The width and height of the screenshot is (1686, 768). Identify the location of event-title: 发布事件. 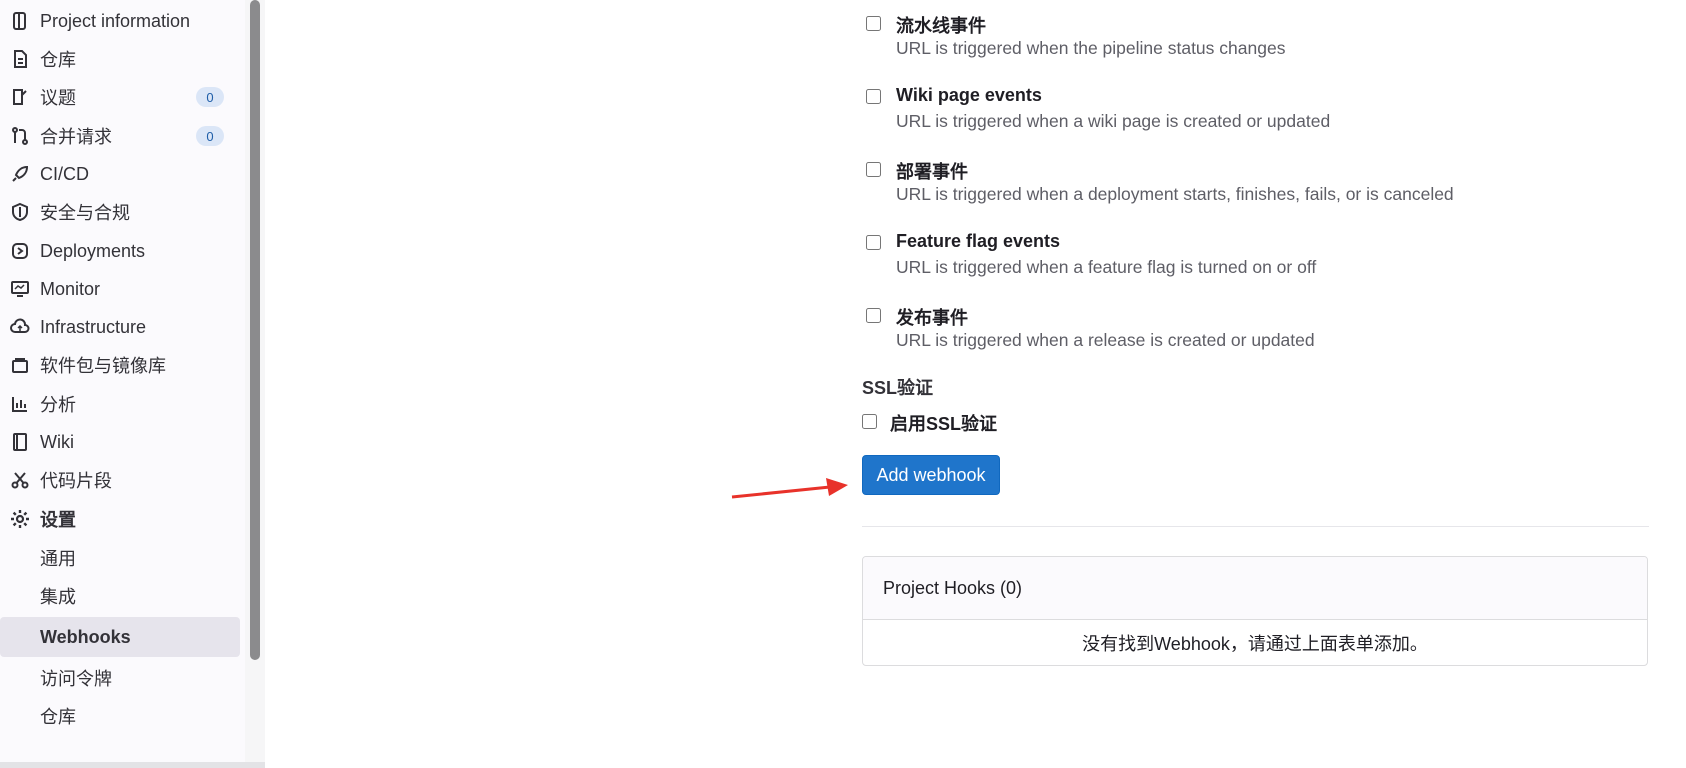
(932, 318).